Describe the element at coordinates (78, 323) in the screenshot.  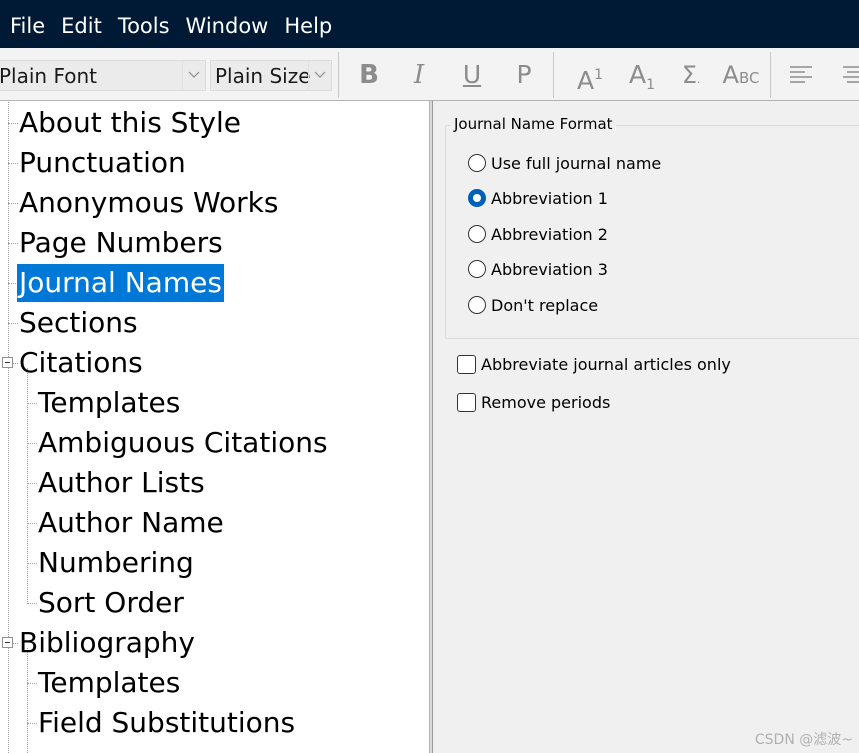
I see `tree-item-sections: Sections` at that location.